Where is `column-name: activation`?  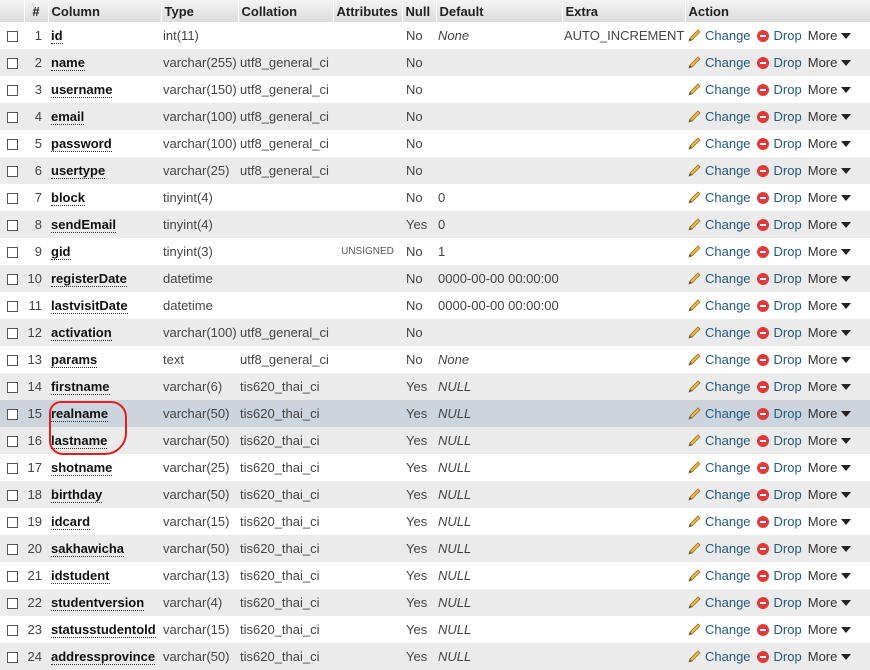
column-name: activation is located at coordinates (81, 333).